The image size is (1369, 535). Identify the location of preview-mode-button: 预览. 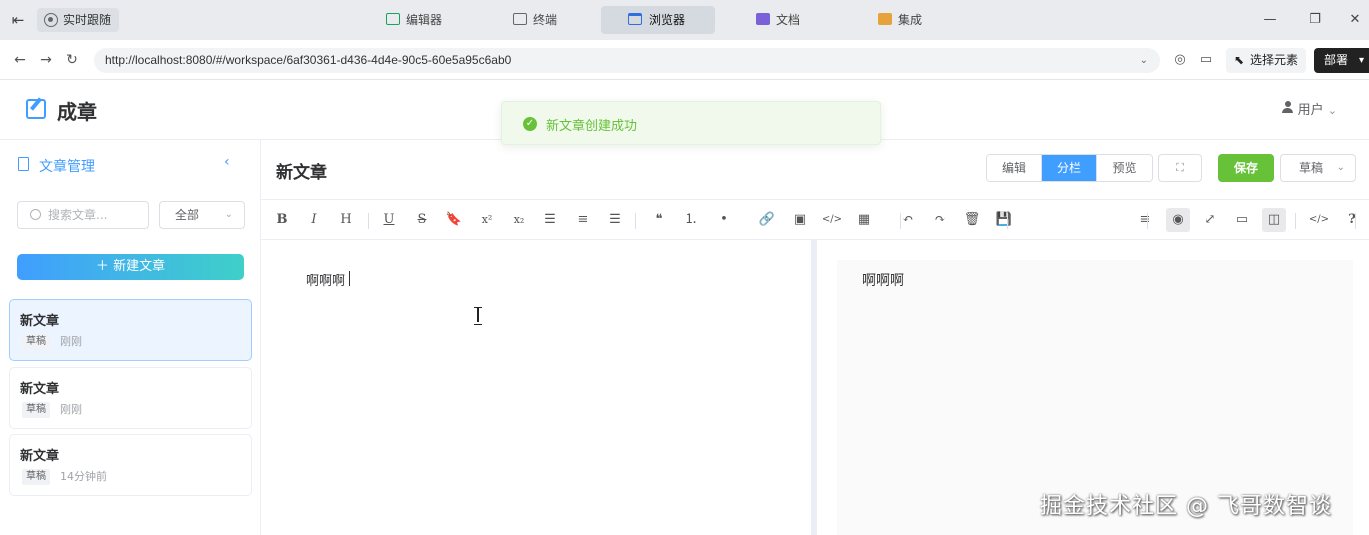
(1124, 168).